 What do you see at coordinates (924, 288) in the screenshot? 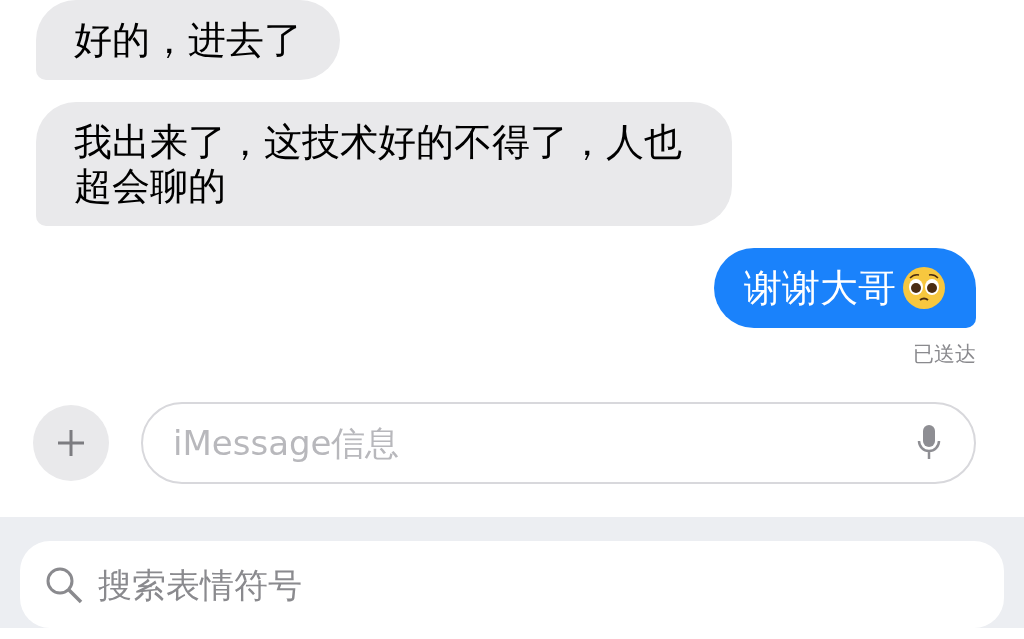
I see `pleading-face-icon` at bounding box center [924, 288].